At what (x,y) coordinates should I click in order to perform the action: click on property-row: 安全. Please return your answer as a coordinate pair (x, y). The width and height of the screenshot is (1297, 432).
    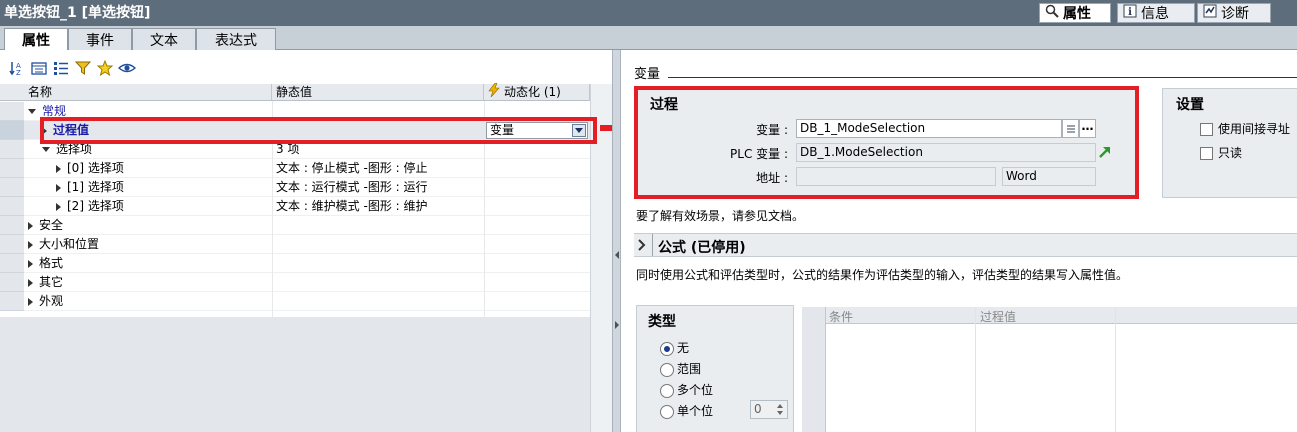
    Looking at the image, I should click on (295, 225).